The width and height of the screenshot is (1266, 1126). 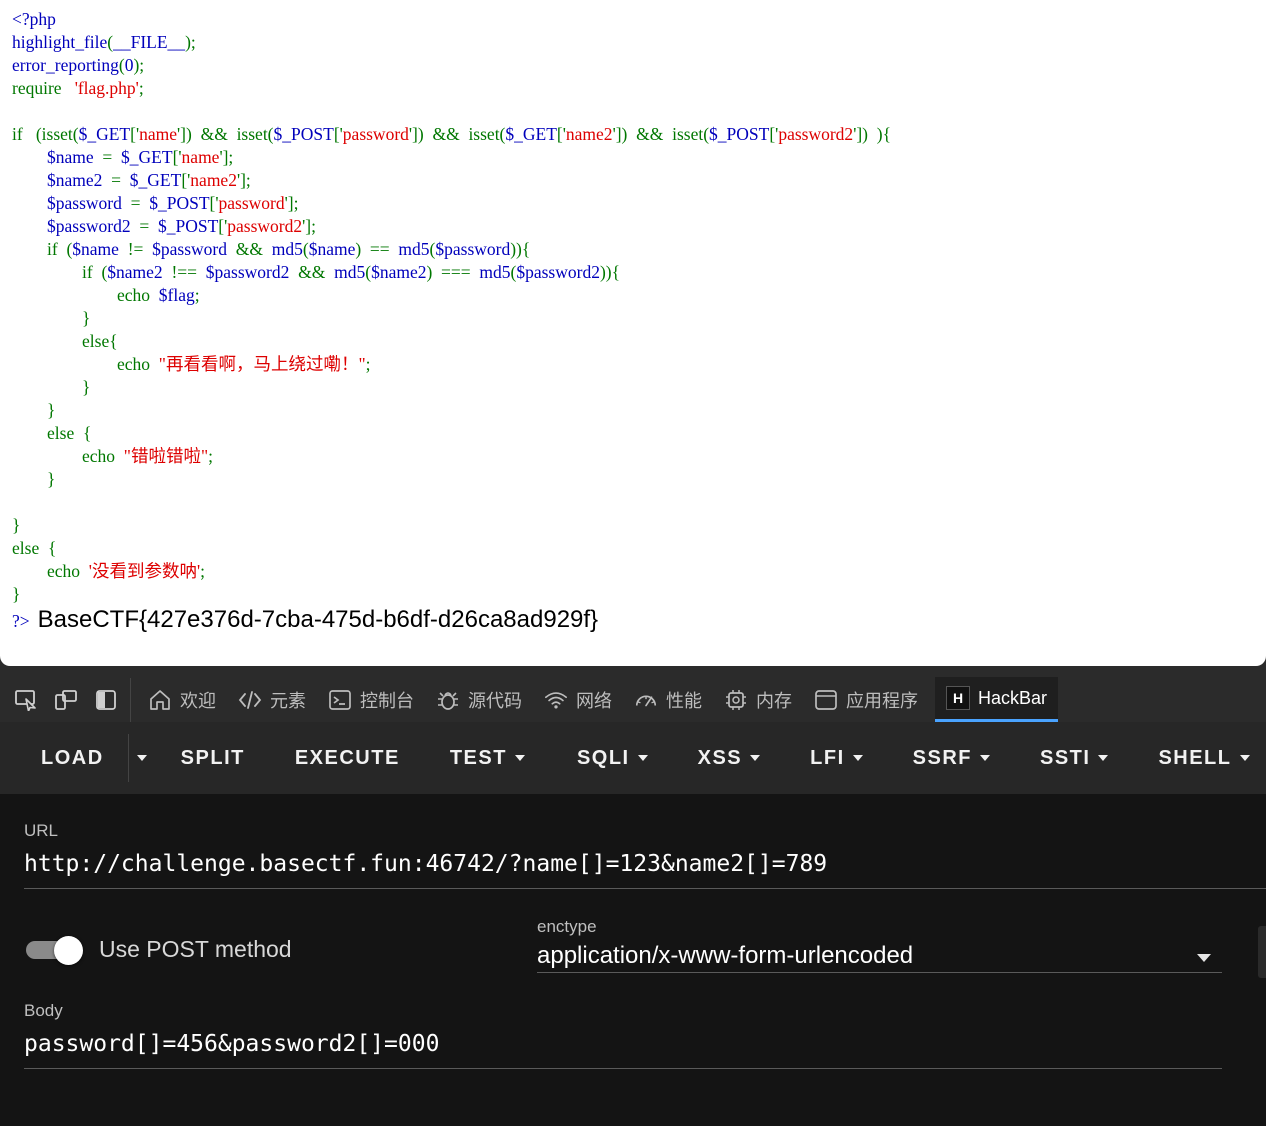 I want to click on lfi-menu-button: LFI, so click(x=836, y=758).